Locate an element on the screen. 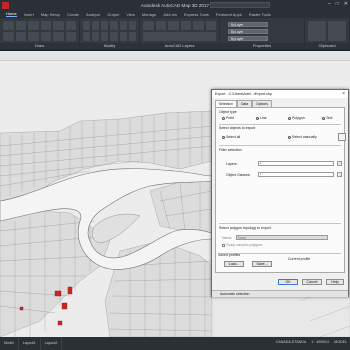  layout2-tab: Layout2 is located at coordinates (52, 343).